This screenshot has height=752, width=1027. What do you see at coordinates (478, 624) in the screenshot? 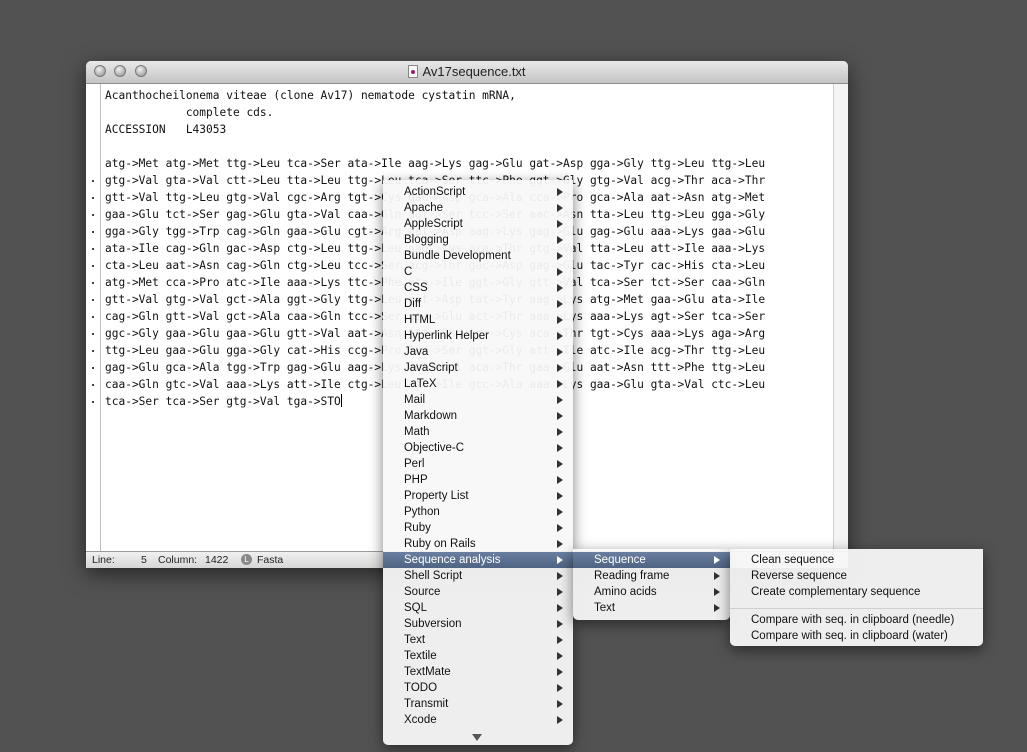
I see `menu-item-subversion: Subversion` at bounding box center [478, 624].